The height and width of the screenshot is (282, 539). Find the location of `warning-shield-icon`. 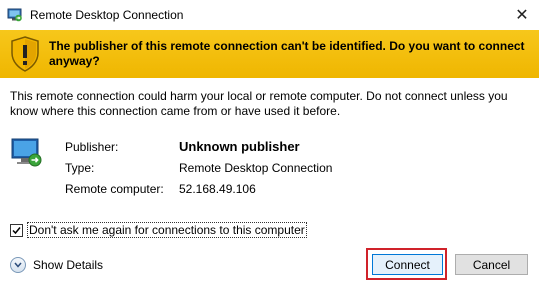

warning-shield-icon is located at coordinates (25, 54).